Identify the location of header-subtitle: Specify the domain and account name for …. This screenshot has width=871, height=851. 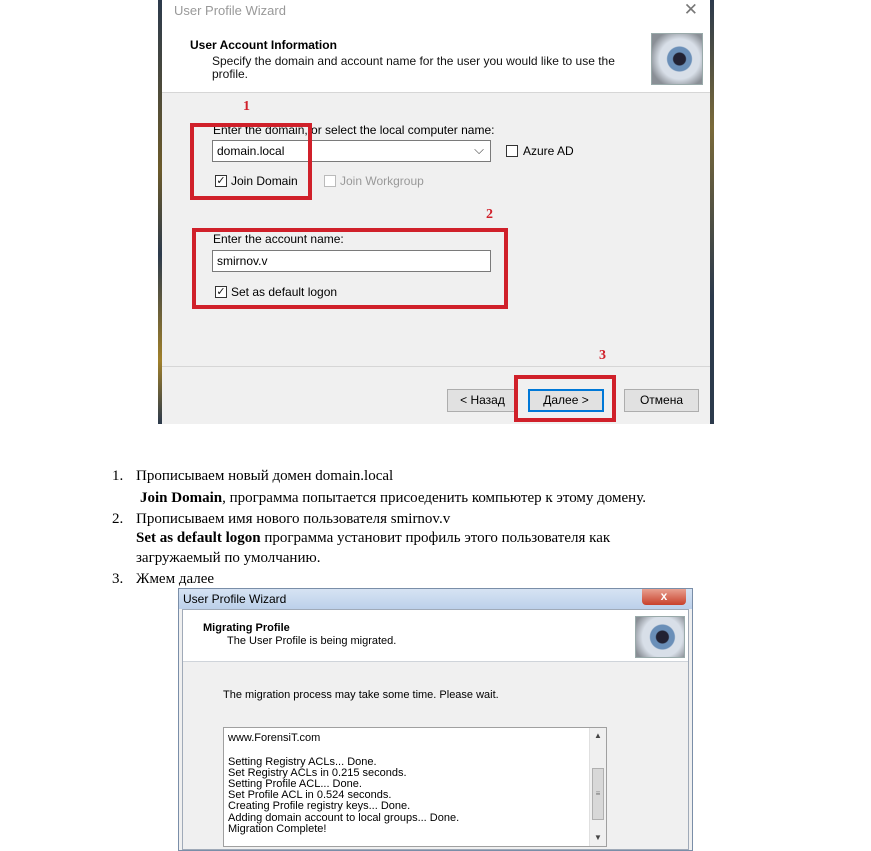
(413, 67).